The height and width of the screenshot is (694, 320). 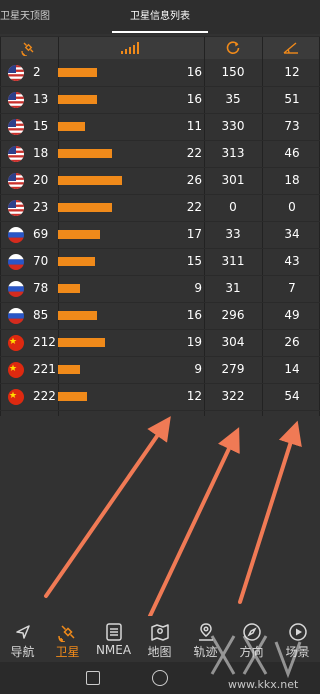 What do you see at coordinates (159, 652) in the screenshot?
I see `nav-label: 地图` at bounding box center [159, 652].